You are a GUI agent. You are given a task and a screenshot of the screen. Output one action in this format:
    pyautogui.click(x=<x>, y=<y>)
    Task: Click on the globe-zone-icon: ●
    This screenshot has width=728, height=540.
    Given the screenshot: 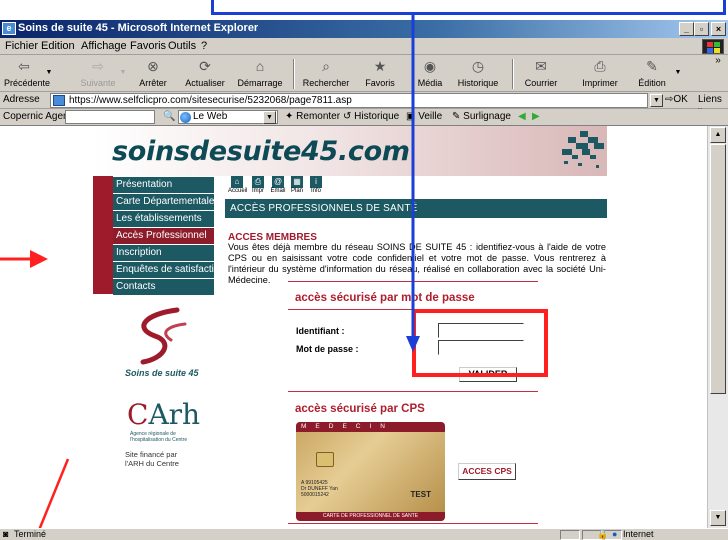 What is the action you would take?
    pyautogui.click(x=615, y=534)
    